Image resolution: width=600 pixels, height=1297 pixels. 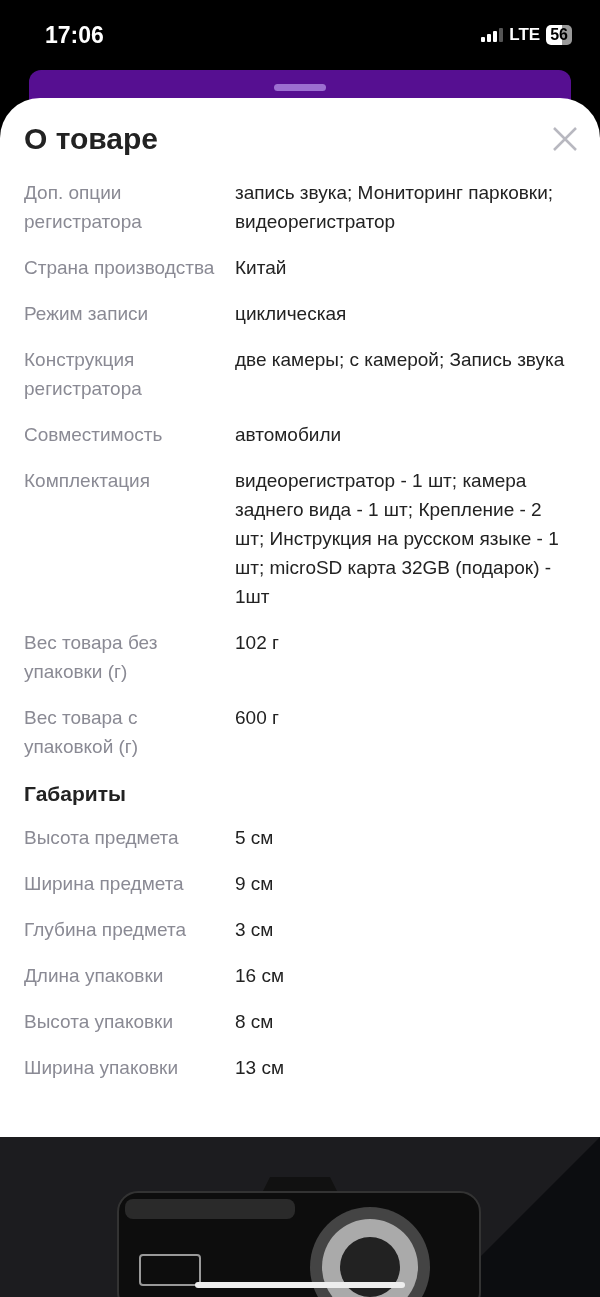 What do you see at coordinates (255, 838) in the screenshot?
I see `spec-value: 5 см` at bounding box center [255, 838].